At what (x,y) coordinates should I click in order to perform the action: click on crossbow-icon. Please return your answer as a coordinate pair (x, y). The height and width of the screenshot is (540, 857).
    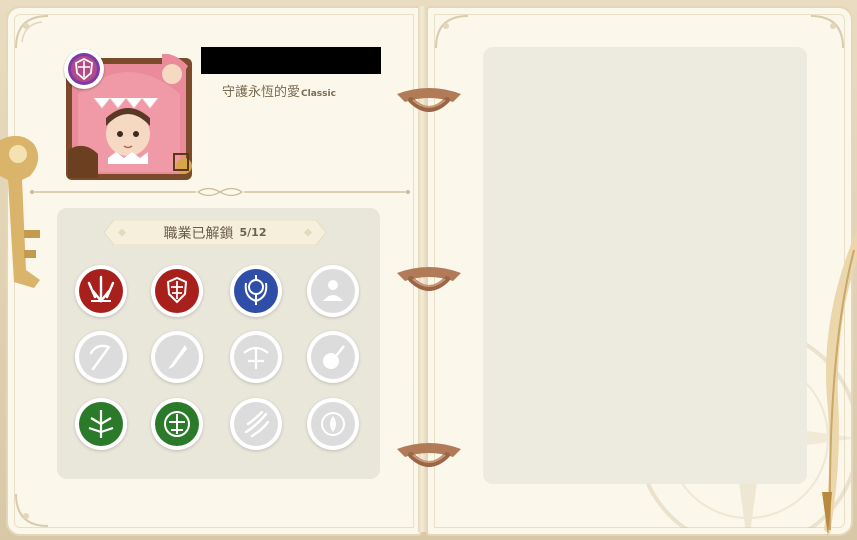
    Looking at the image, I should click on (256, 357).